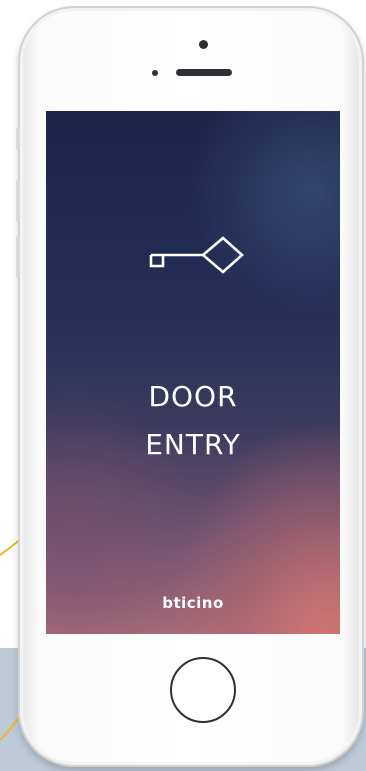 This screenshot has height=771, width=366. Describe the element at coordinates (18, 257) in the screenshot. I see `volume-down-button` at that location.